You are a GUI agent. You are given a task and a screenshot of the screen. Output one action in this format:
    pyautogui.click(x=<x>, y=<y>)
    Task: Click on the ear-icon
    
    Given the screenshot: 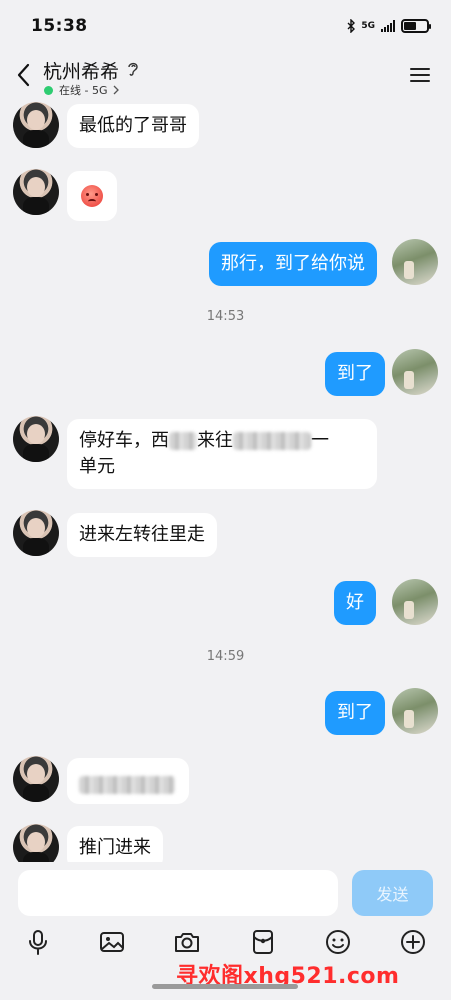 What is the action you would take?
    pyautogui.click(x=133, y=69)
    